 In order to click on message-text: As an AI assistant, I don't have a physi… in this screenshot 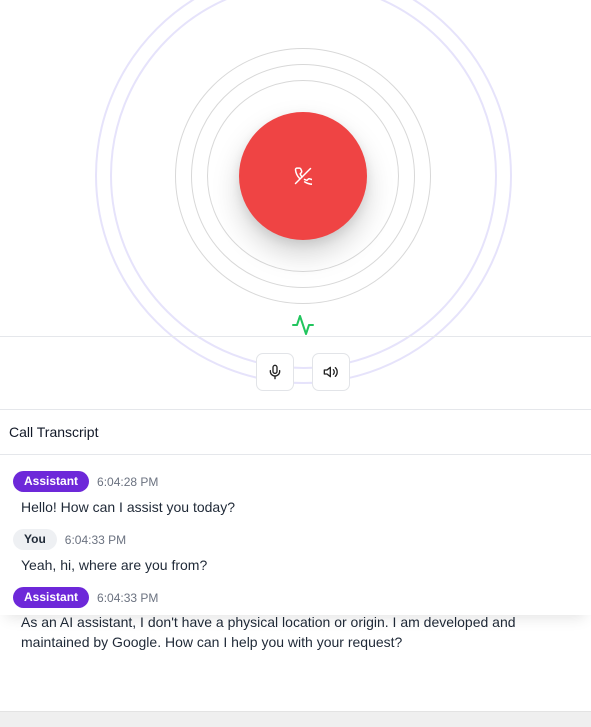, I will do `click(268, 632)`.